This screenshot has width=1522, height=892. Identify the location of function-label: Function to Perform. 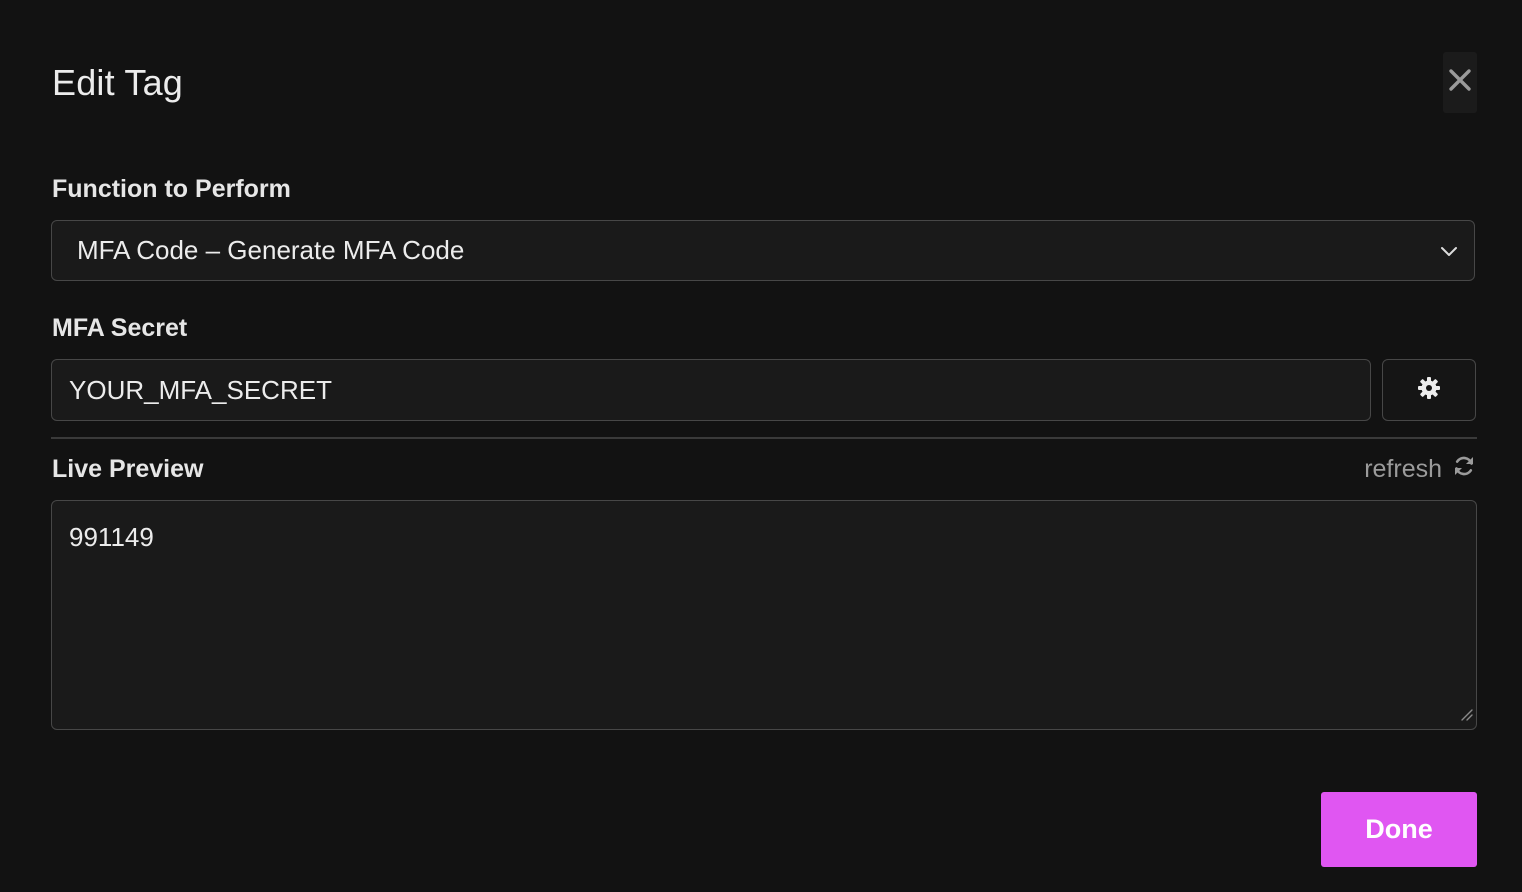
(171, 189).